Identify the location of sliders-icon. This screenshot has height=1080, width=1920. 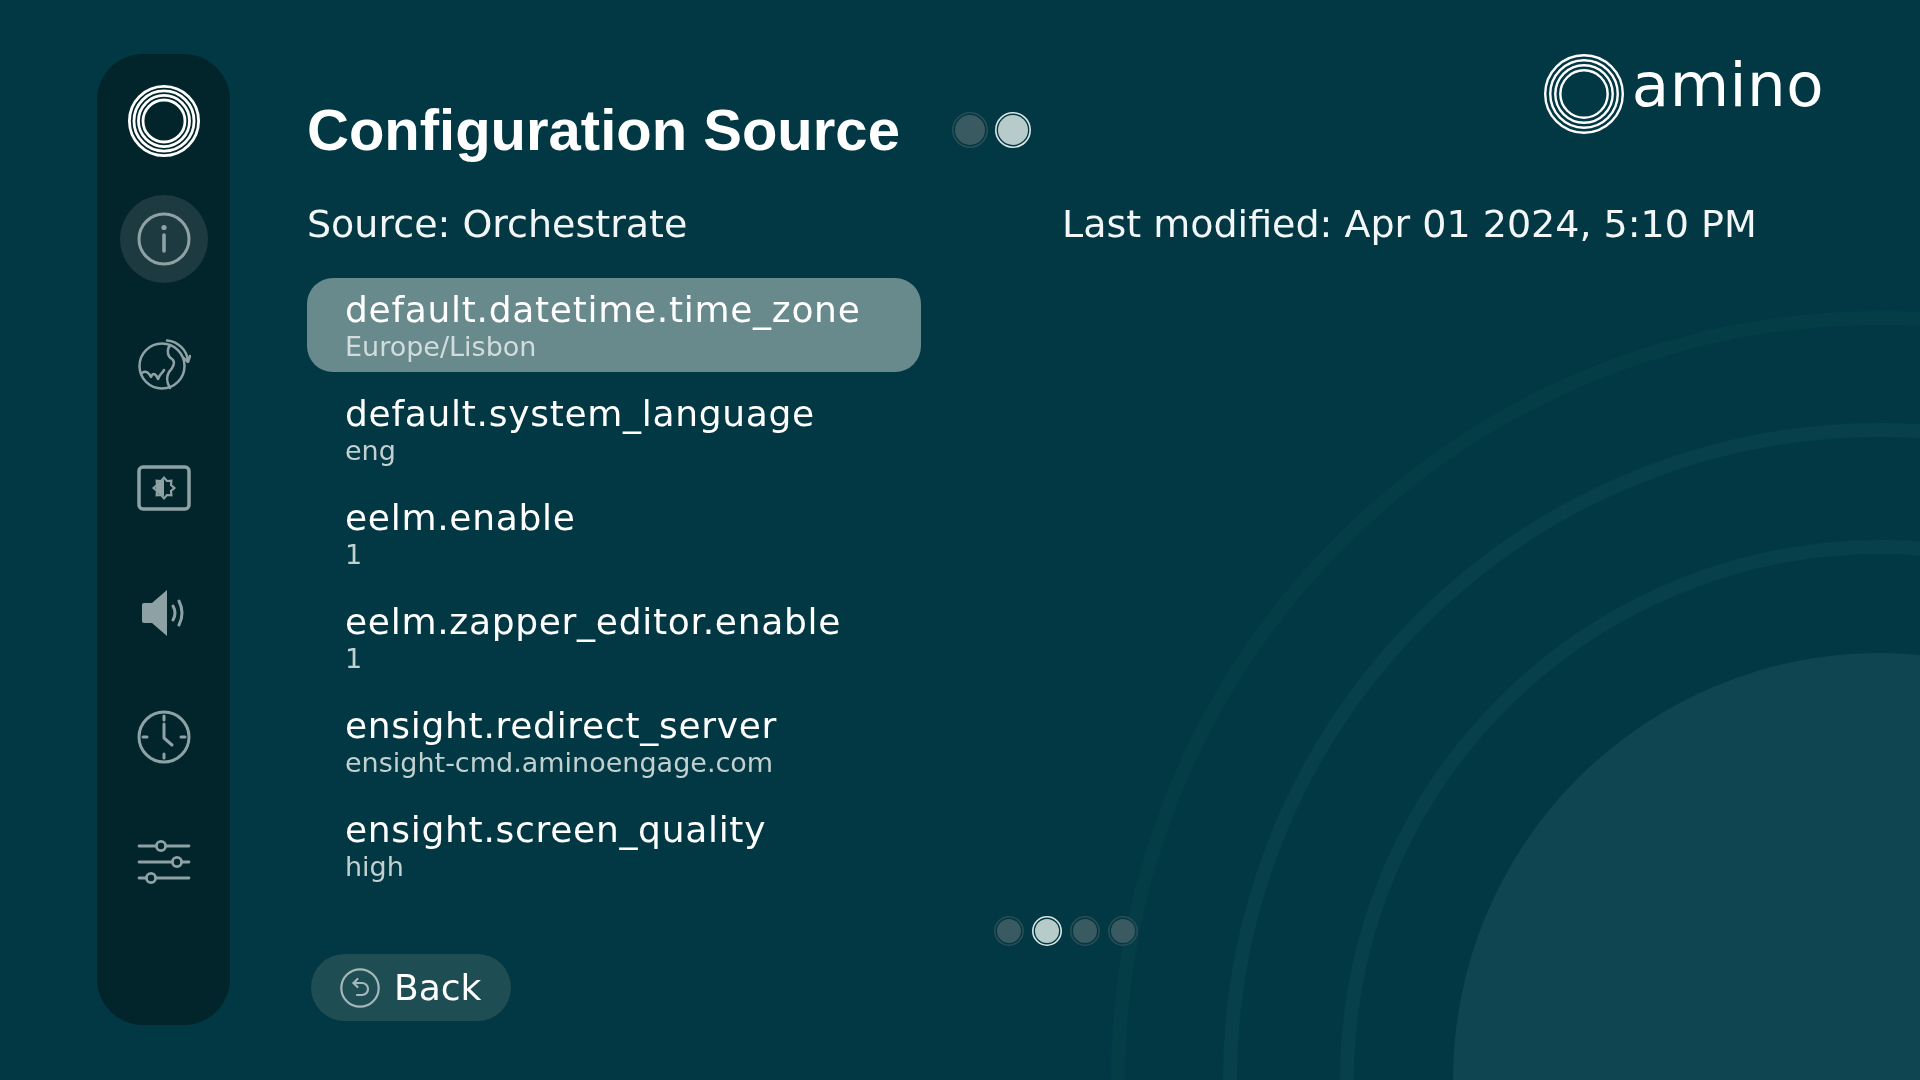
(163, 861).